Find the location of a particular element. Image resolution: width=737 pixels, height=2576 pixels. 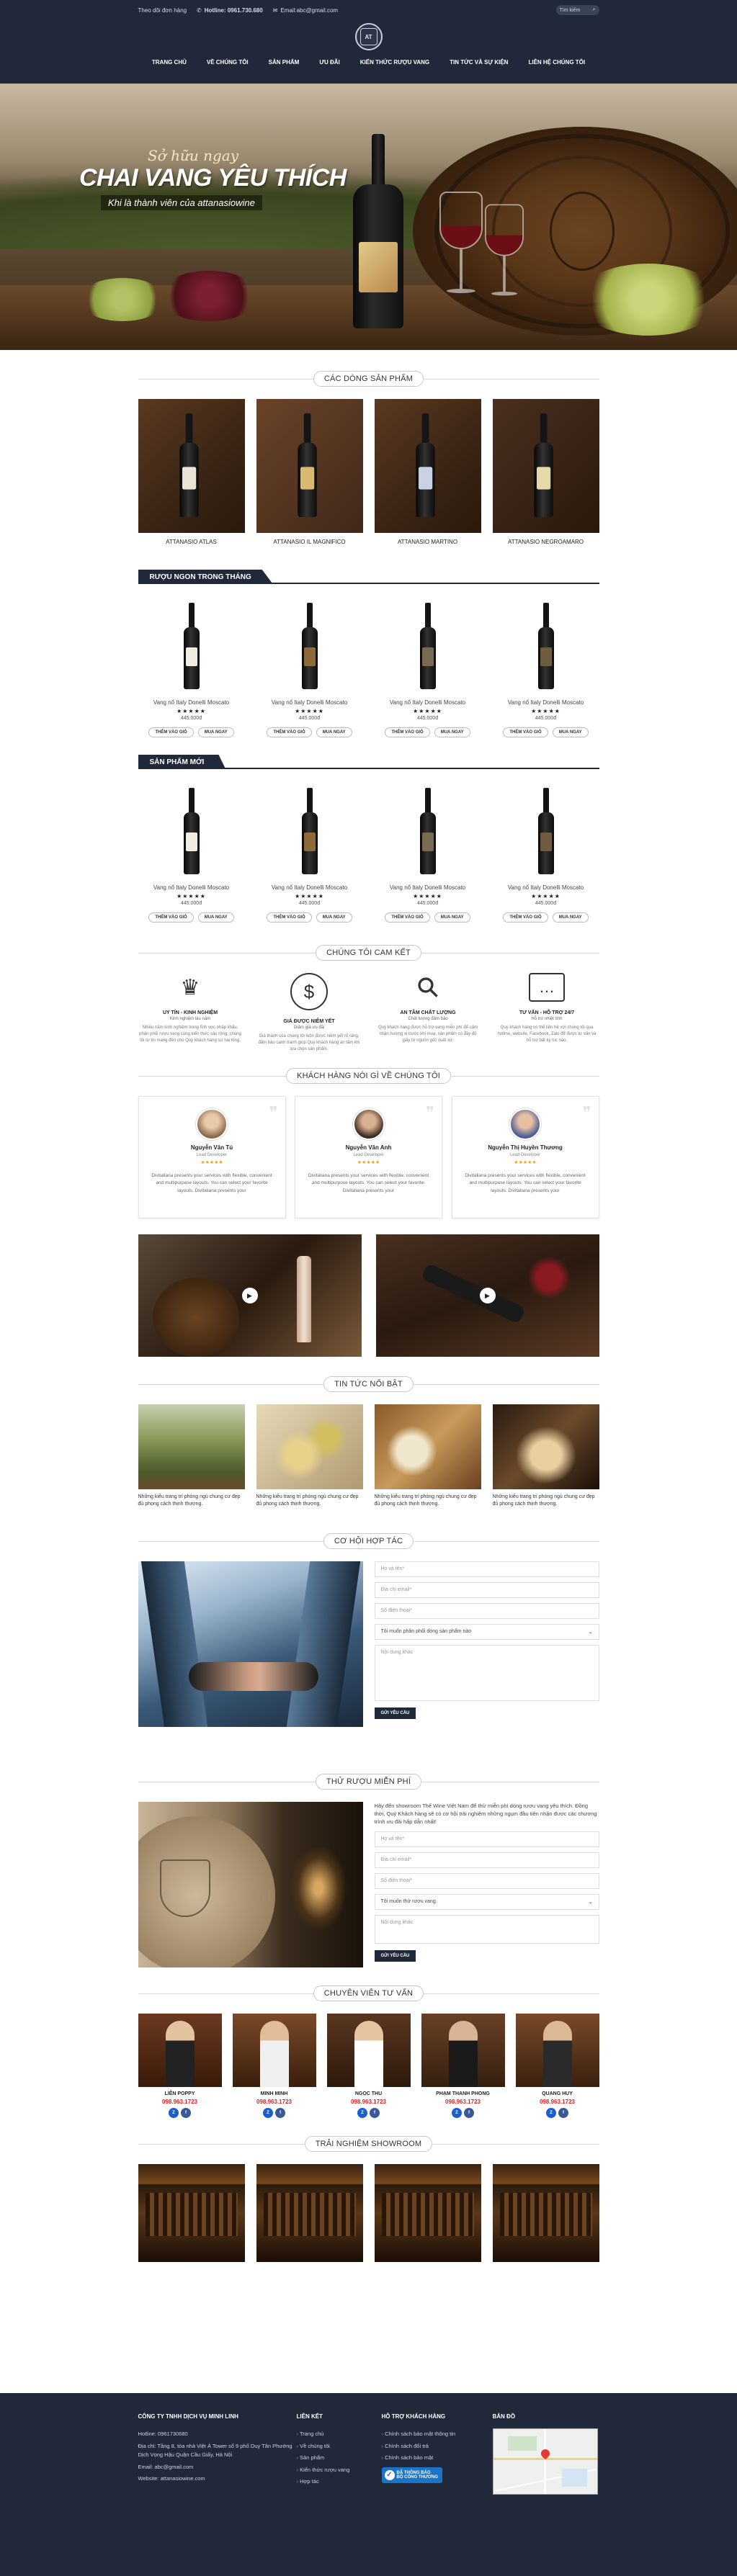

category-card: ATTANASIO MARTINO is located at coordinates (427, 472).